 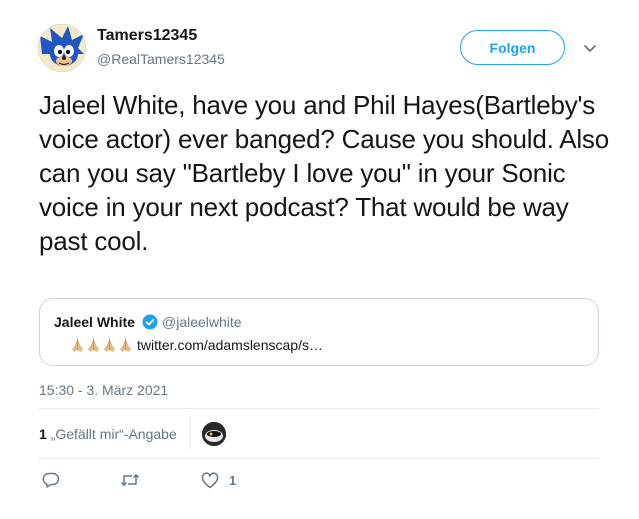 What do you see at coordinates (512, 47) in the screenshot?
I see `follow-button: Folgen` at bounding box center [512, 47].